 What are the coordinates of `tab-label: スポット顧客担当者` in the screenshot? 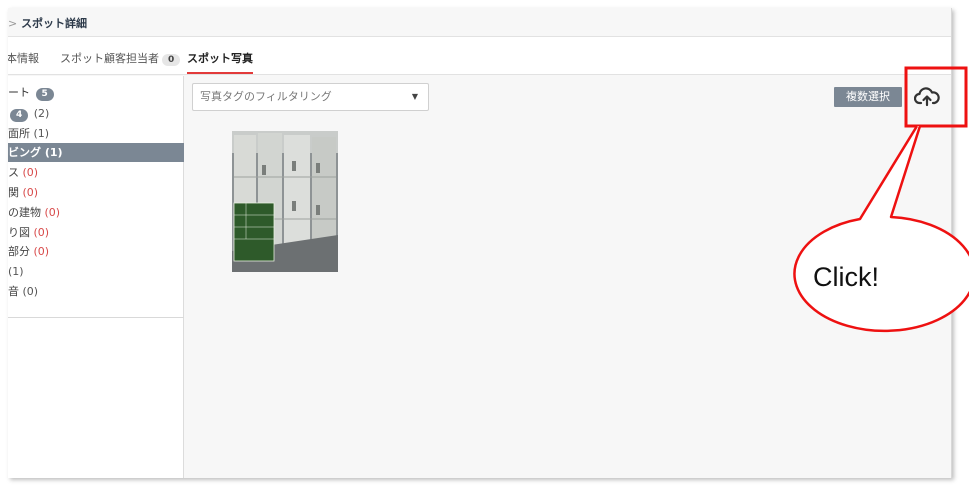 It's located at (109, 58).